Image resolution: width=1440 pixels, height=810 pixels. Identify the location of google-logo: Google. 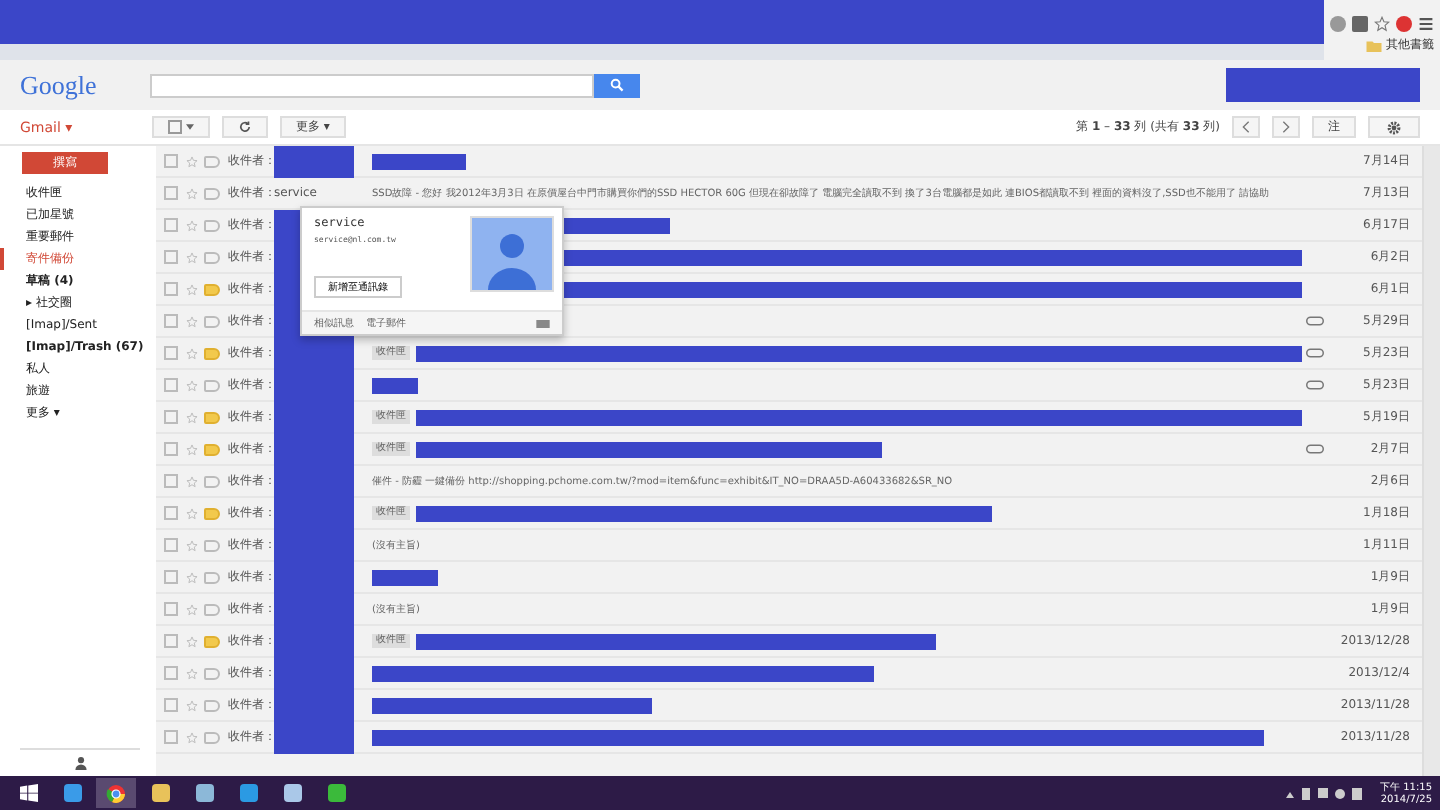
(85, 85).